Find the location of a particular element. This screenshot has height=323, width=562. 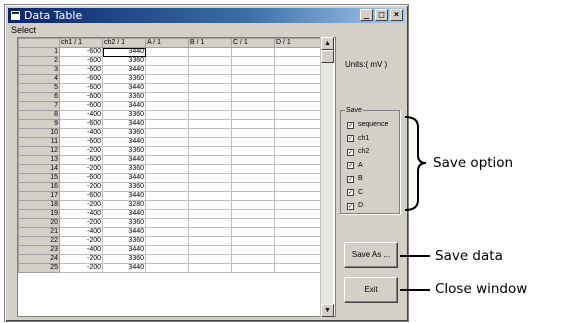

save-option-brace is located at coordinates (415, 163).